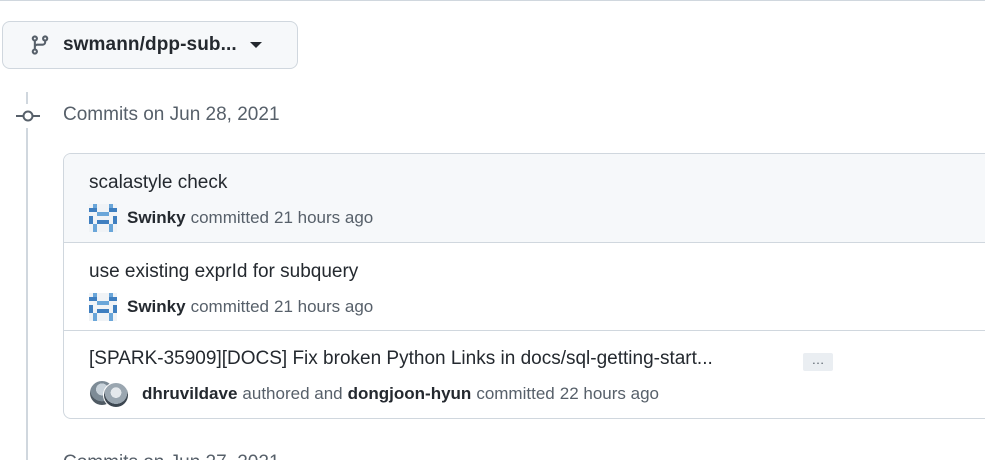 The image size is (985, 460). I want to click on committer-action-text: committed, so click(515, 393).